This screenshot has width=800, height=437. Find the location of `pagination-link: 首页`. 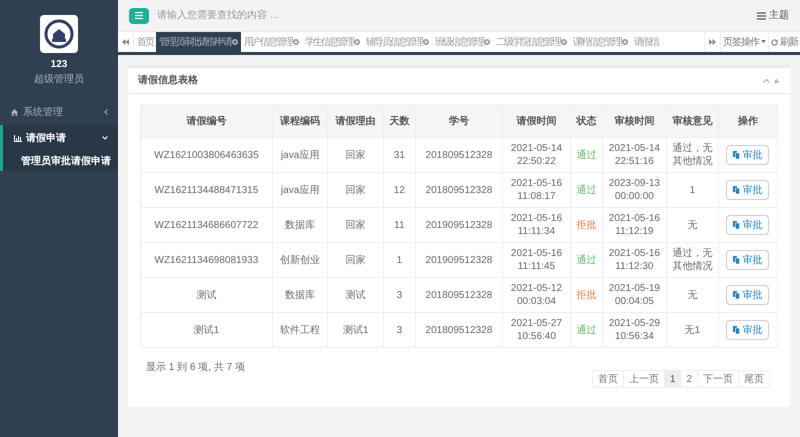

pagination-link: 首页 is located at coordinates (608, 379).